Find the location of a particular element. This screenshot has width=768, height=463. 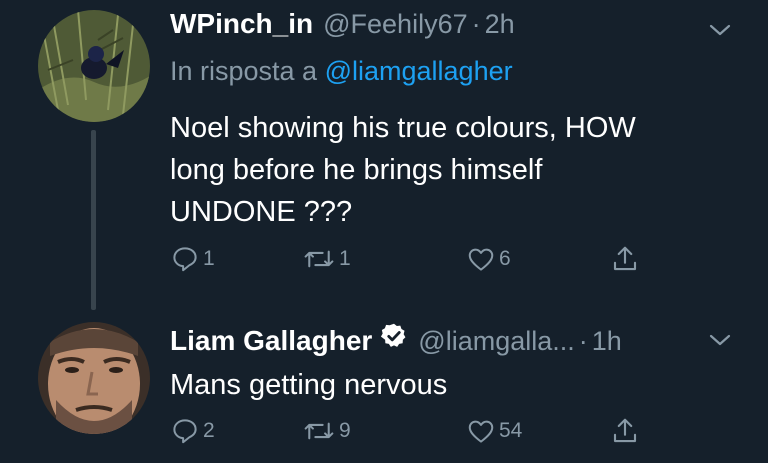

avatar-face-image is located at coordinates (94, 378).